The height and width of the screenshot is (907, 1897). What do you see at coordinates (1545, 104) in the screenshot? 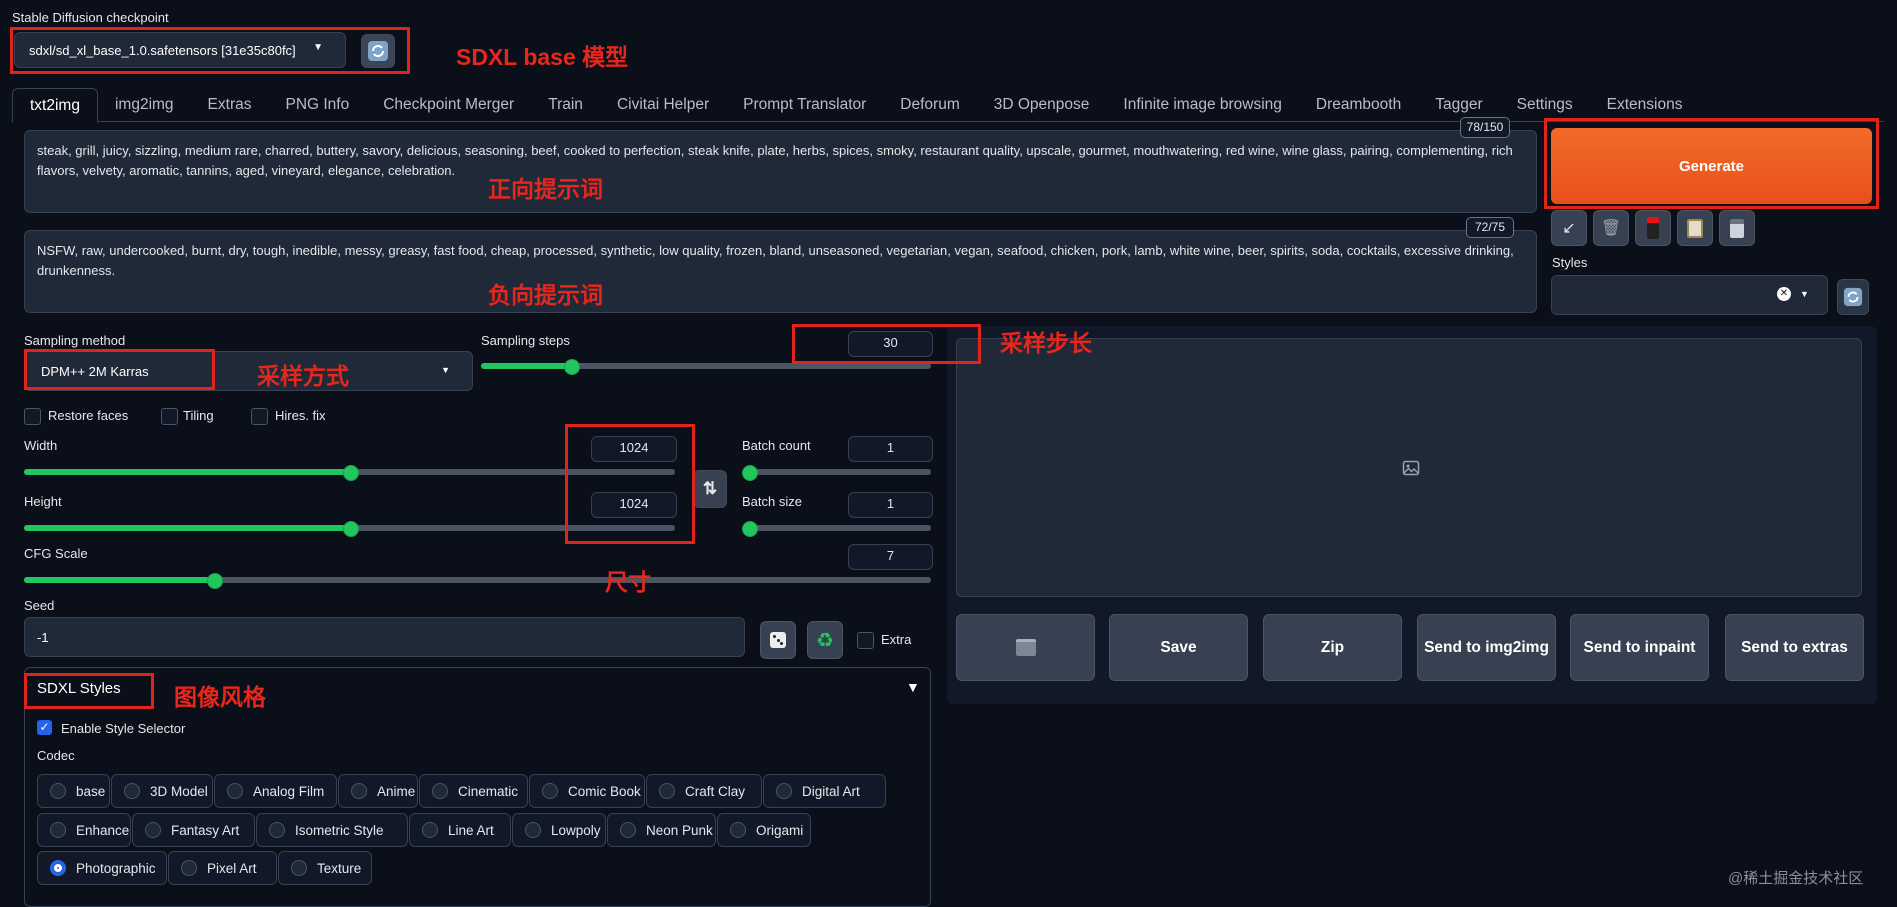
I see `tab-settings: Settings` at bounding box center [1545, 104].